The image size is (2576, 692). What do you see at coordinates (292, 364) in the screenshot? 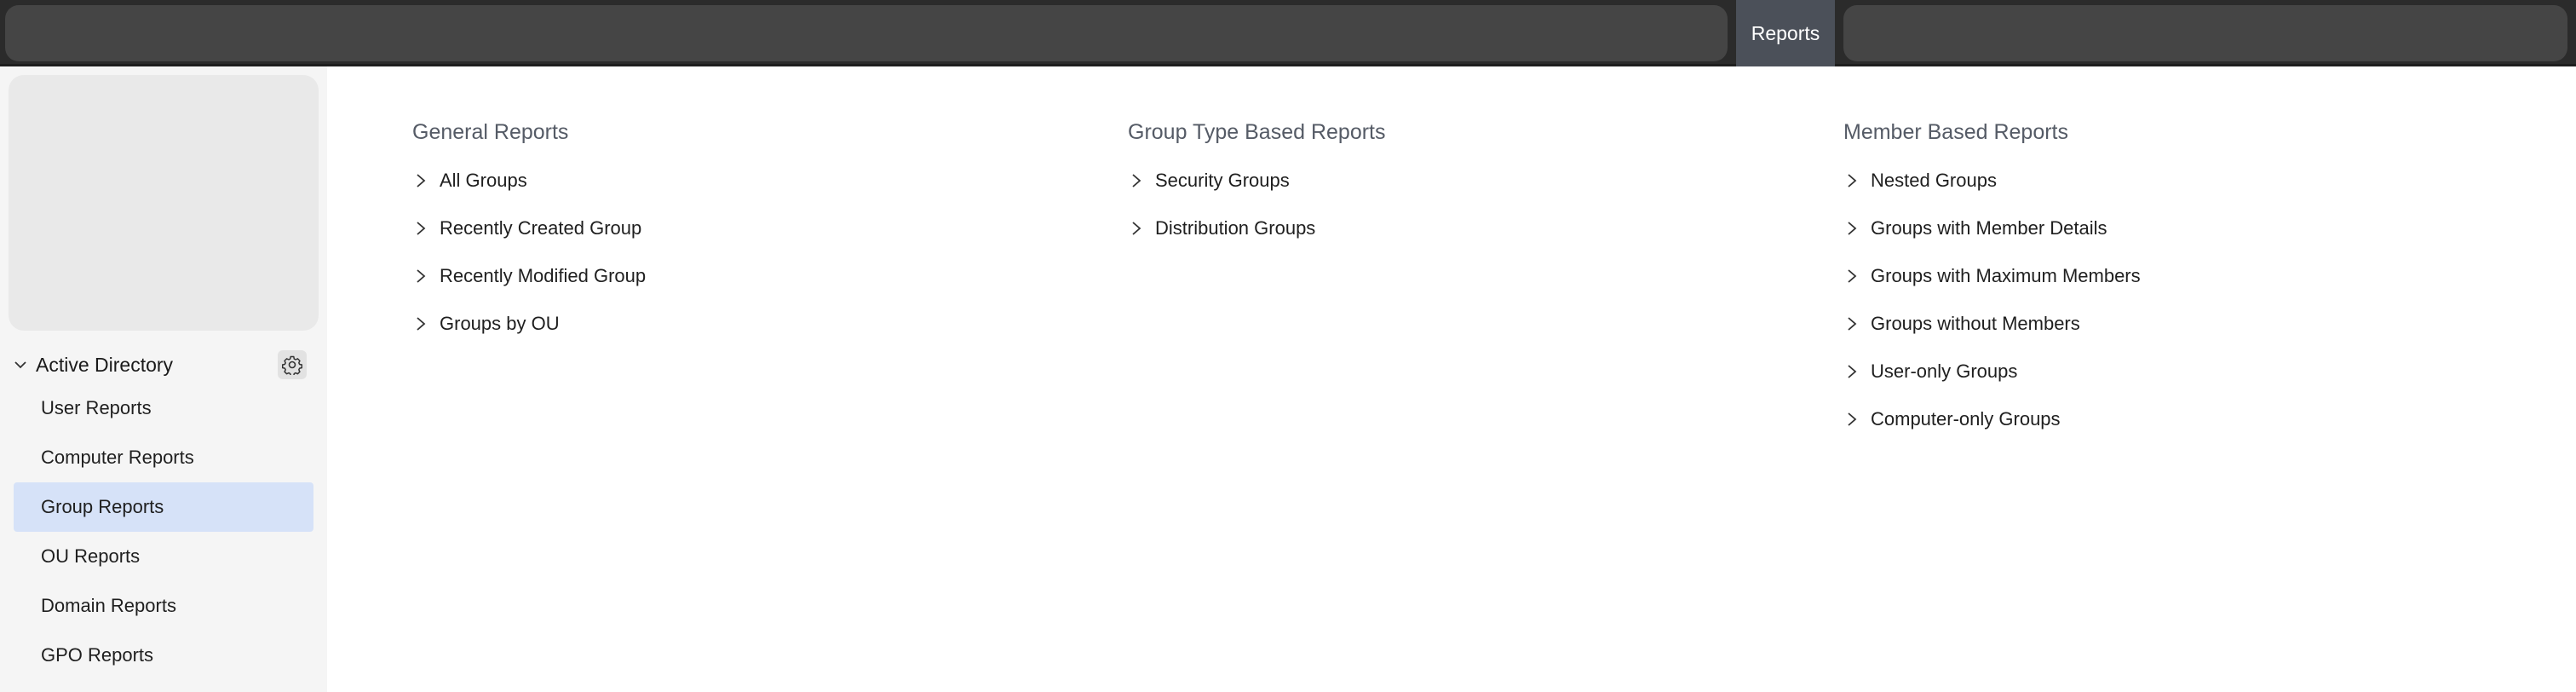
I see `gear-icon` at bounding box center [292, 364].